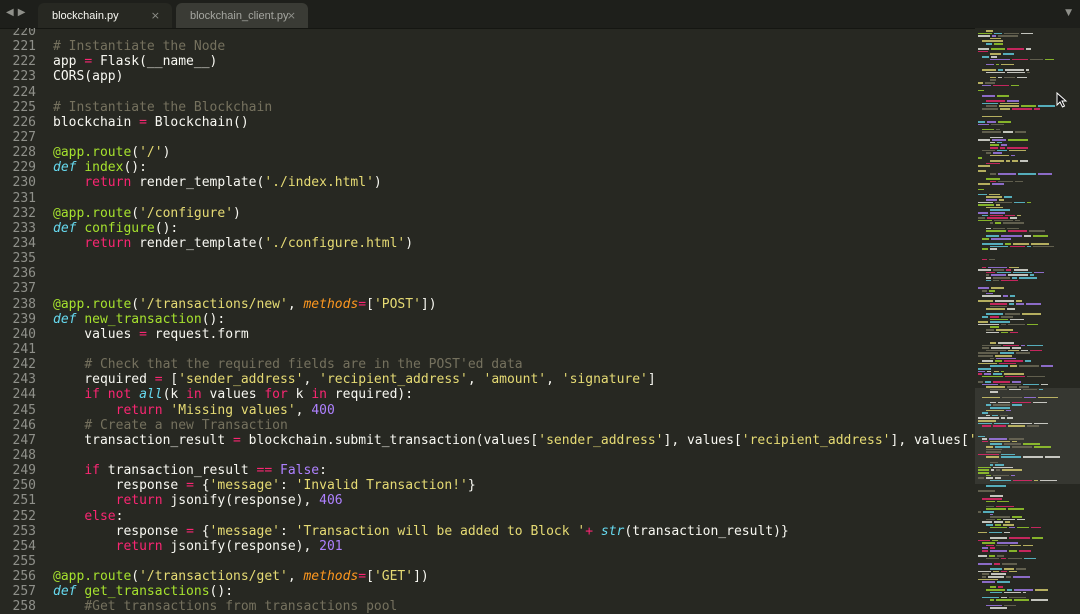 The height and width of the screenshot is (614, 1080). I want to click on chevron-down-icon: ▼, so click(1068, 13).